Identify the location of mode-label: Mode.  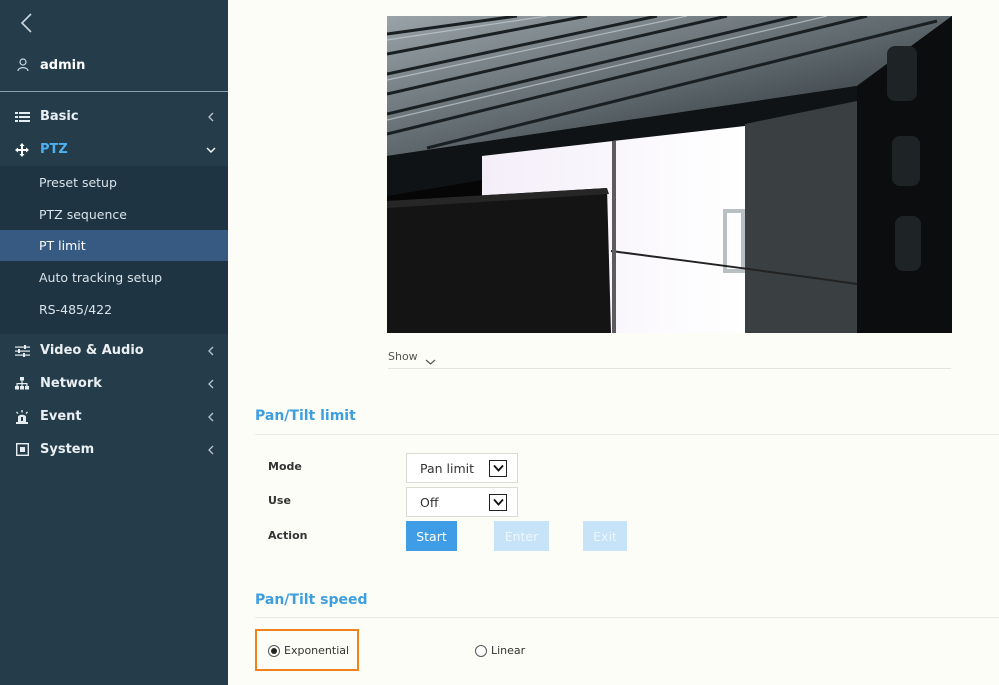
(285, 466).